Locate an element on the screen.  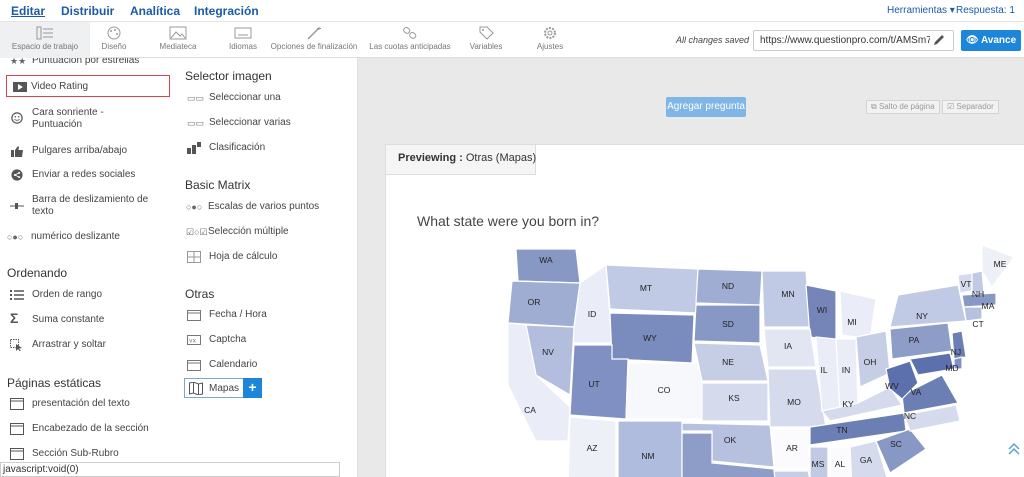
state-label-in: IN is located at coordinates (846, 370).